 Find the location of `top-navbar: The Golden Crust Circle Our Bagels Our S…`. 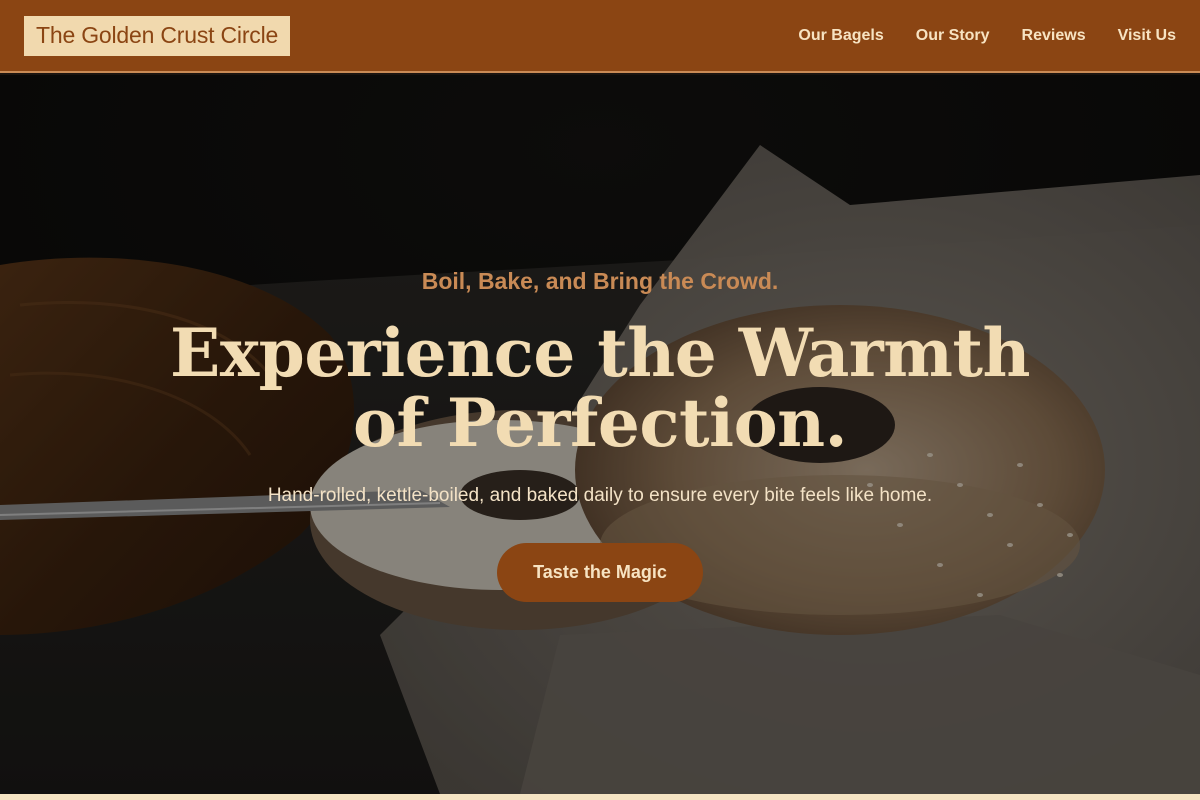

top-navbar: The Golden Crust Circle Our Bagels Our S… is located at coordinates (600, 36).